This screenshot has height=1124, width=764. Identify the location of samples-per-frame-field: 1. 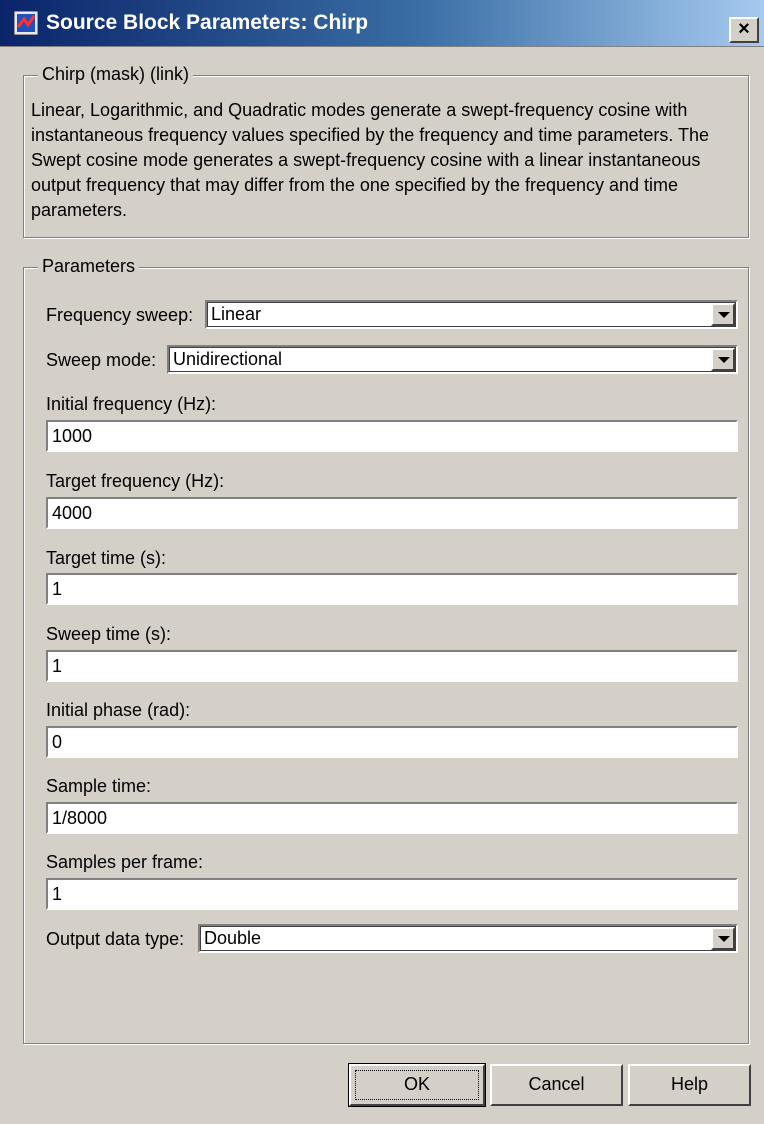
(392, 894).